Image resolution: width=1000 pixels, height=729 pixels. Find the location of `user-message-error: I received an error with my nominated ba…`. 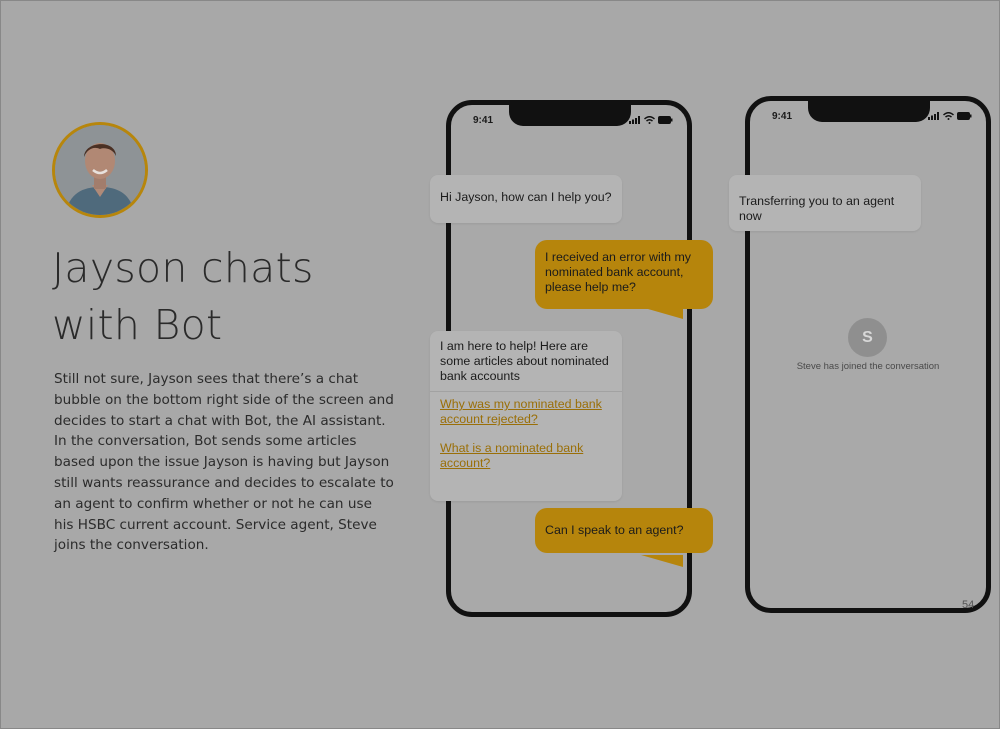

user-message-error: I received an error with my nominated ba… is located at coordinates (624, 279).